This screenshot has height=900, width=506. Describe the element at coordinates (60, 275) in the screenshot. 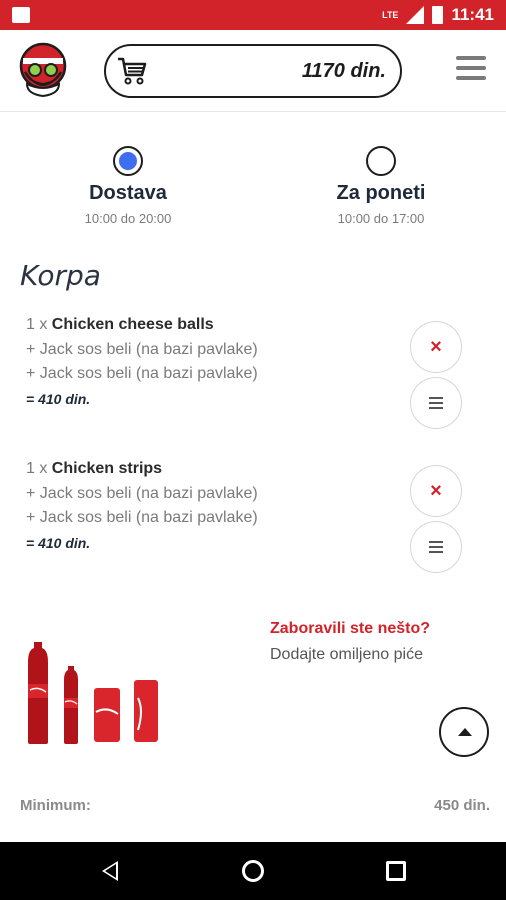

I see `cart-title: Korpa` at that location.